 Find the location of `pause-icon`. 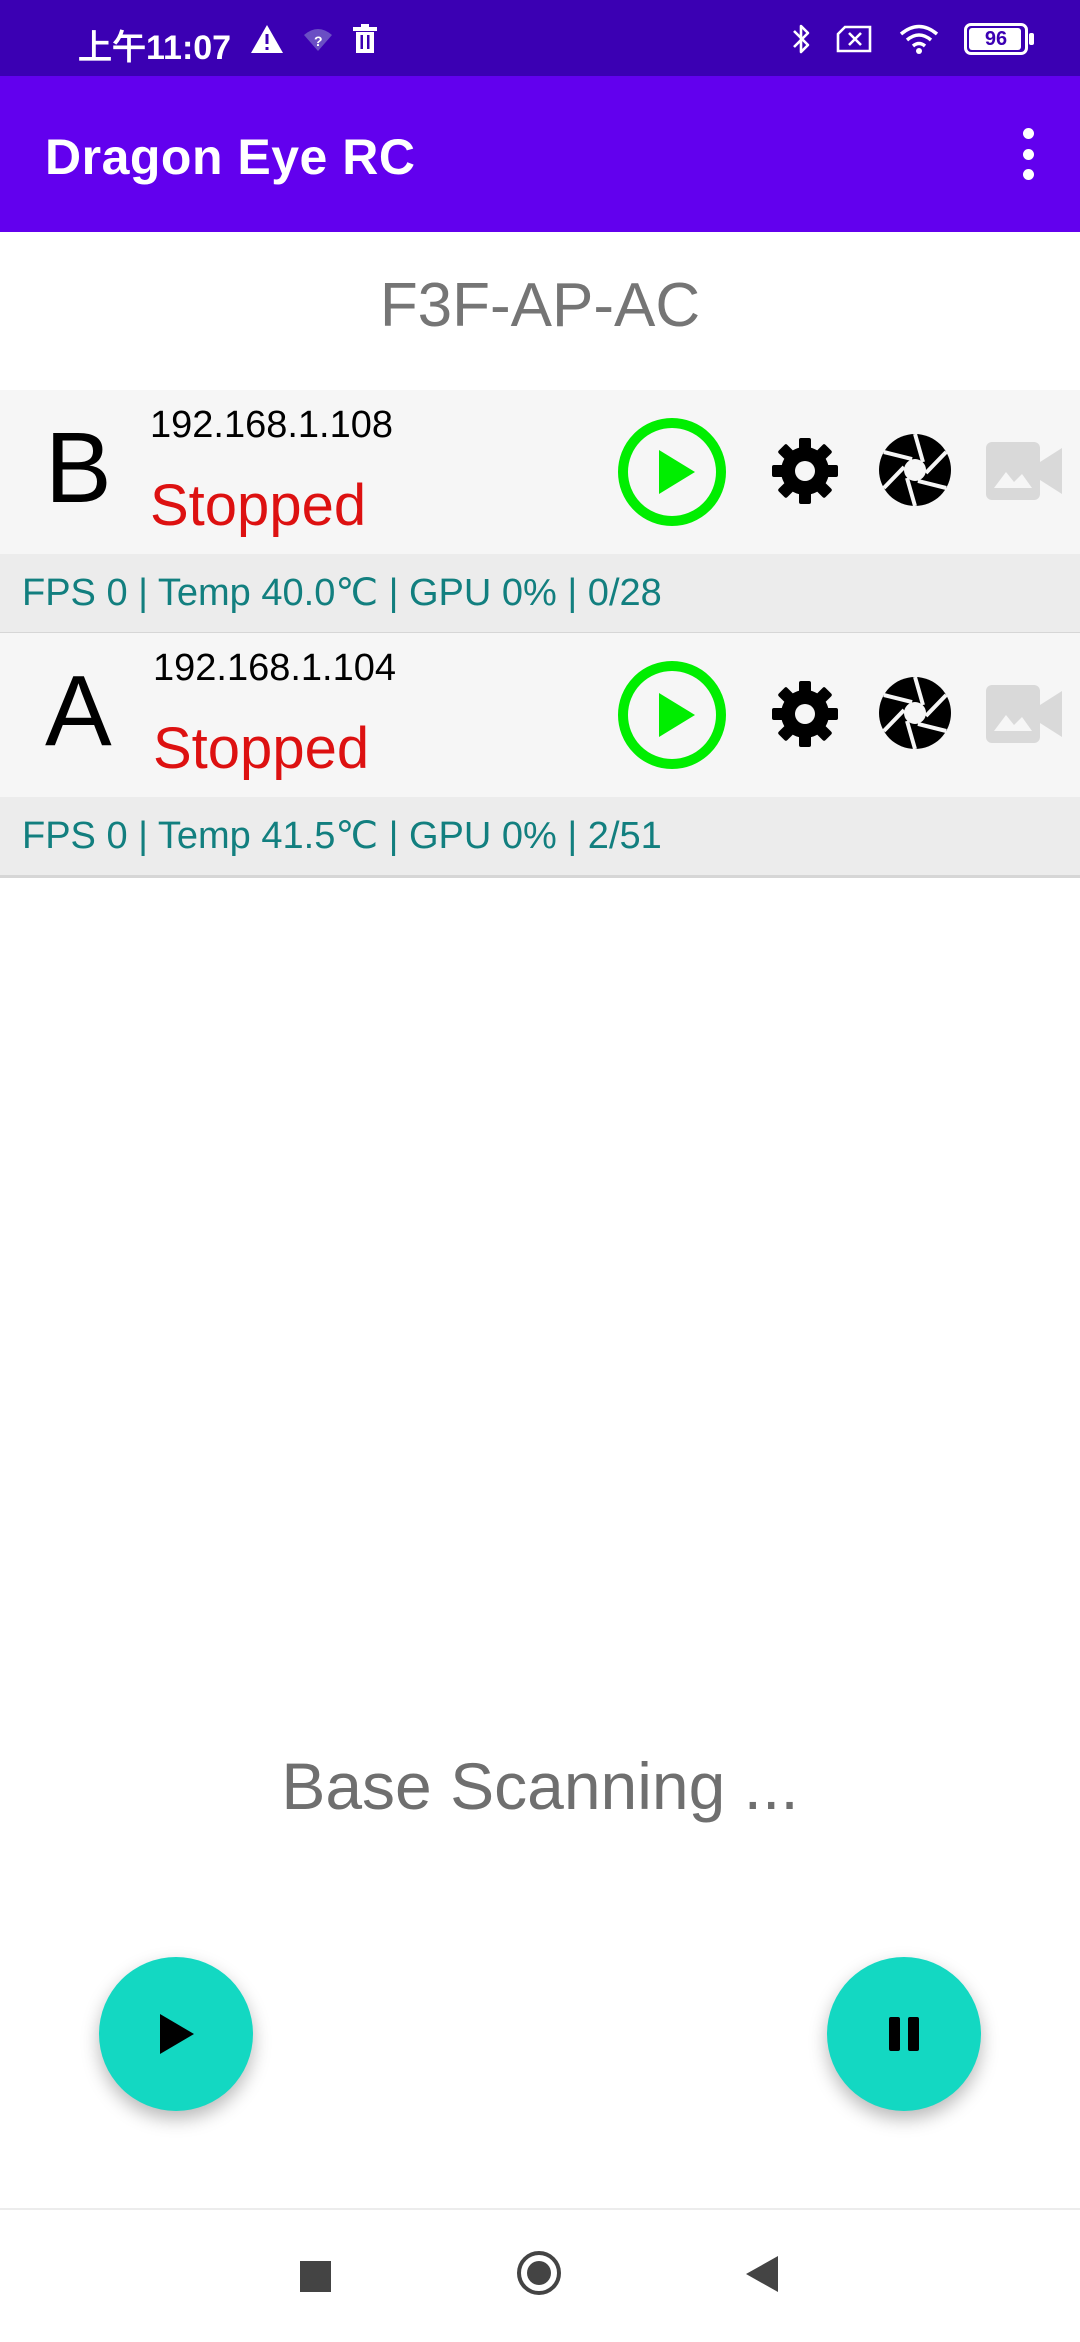

pause-icon is located at coordinates (904, 2034).